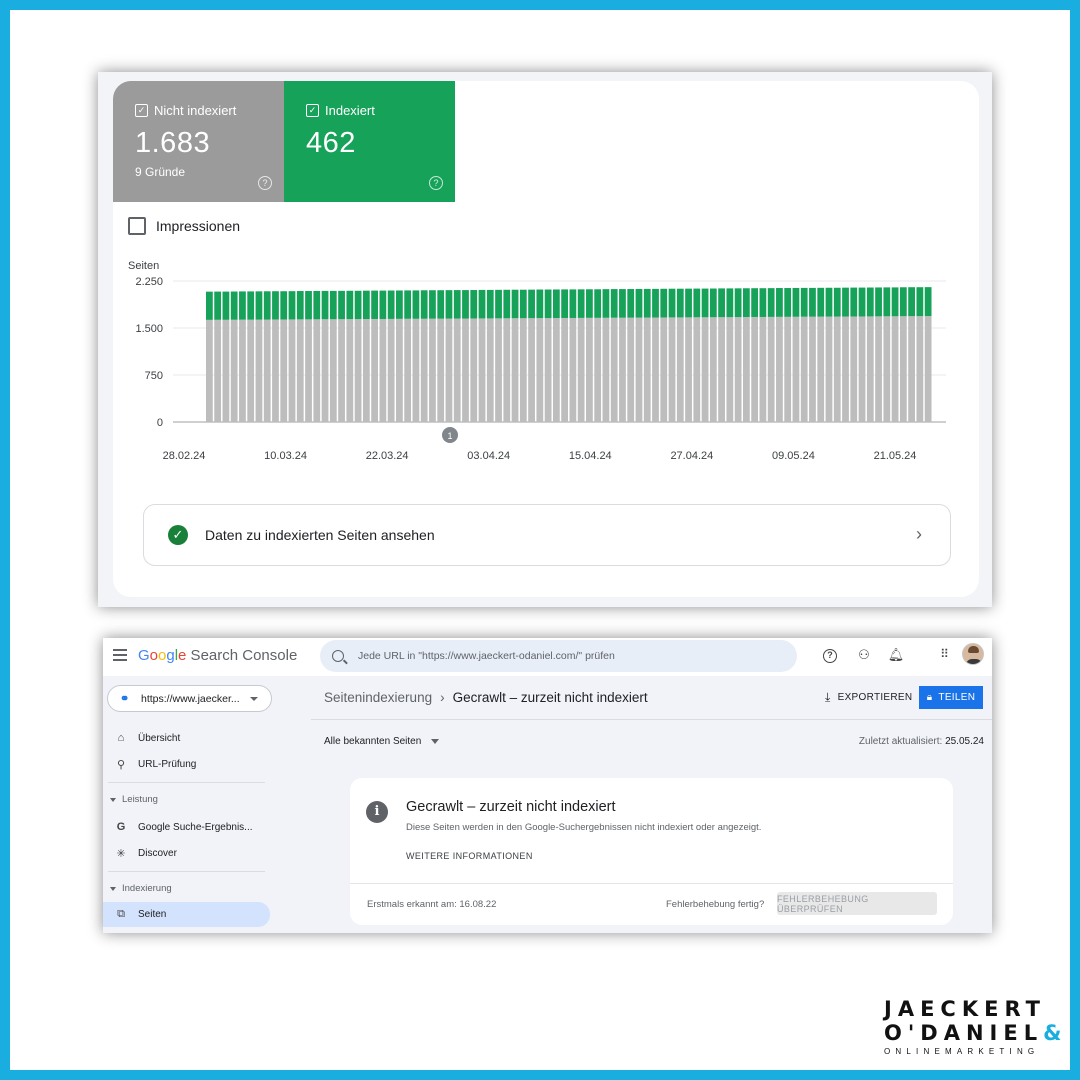  I want to click on sidebar-item-discover: ✳ Discover, so click(187, 853).